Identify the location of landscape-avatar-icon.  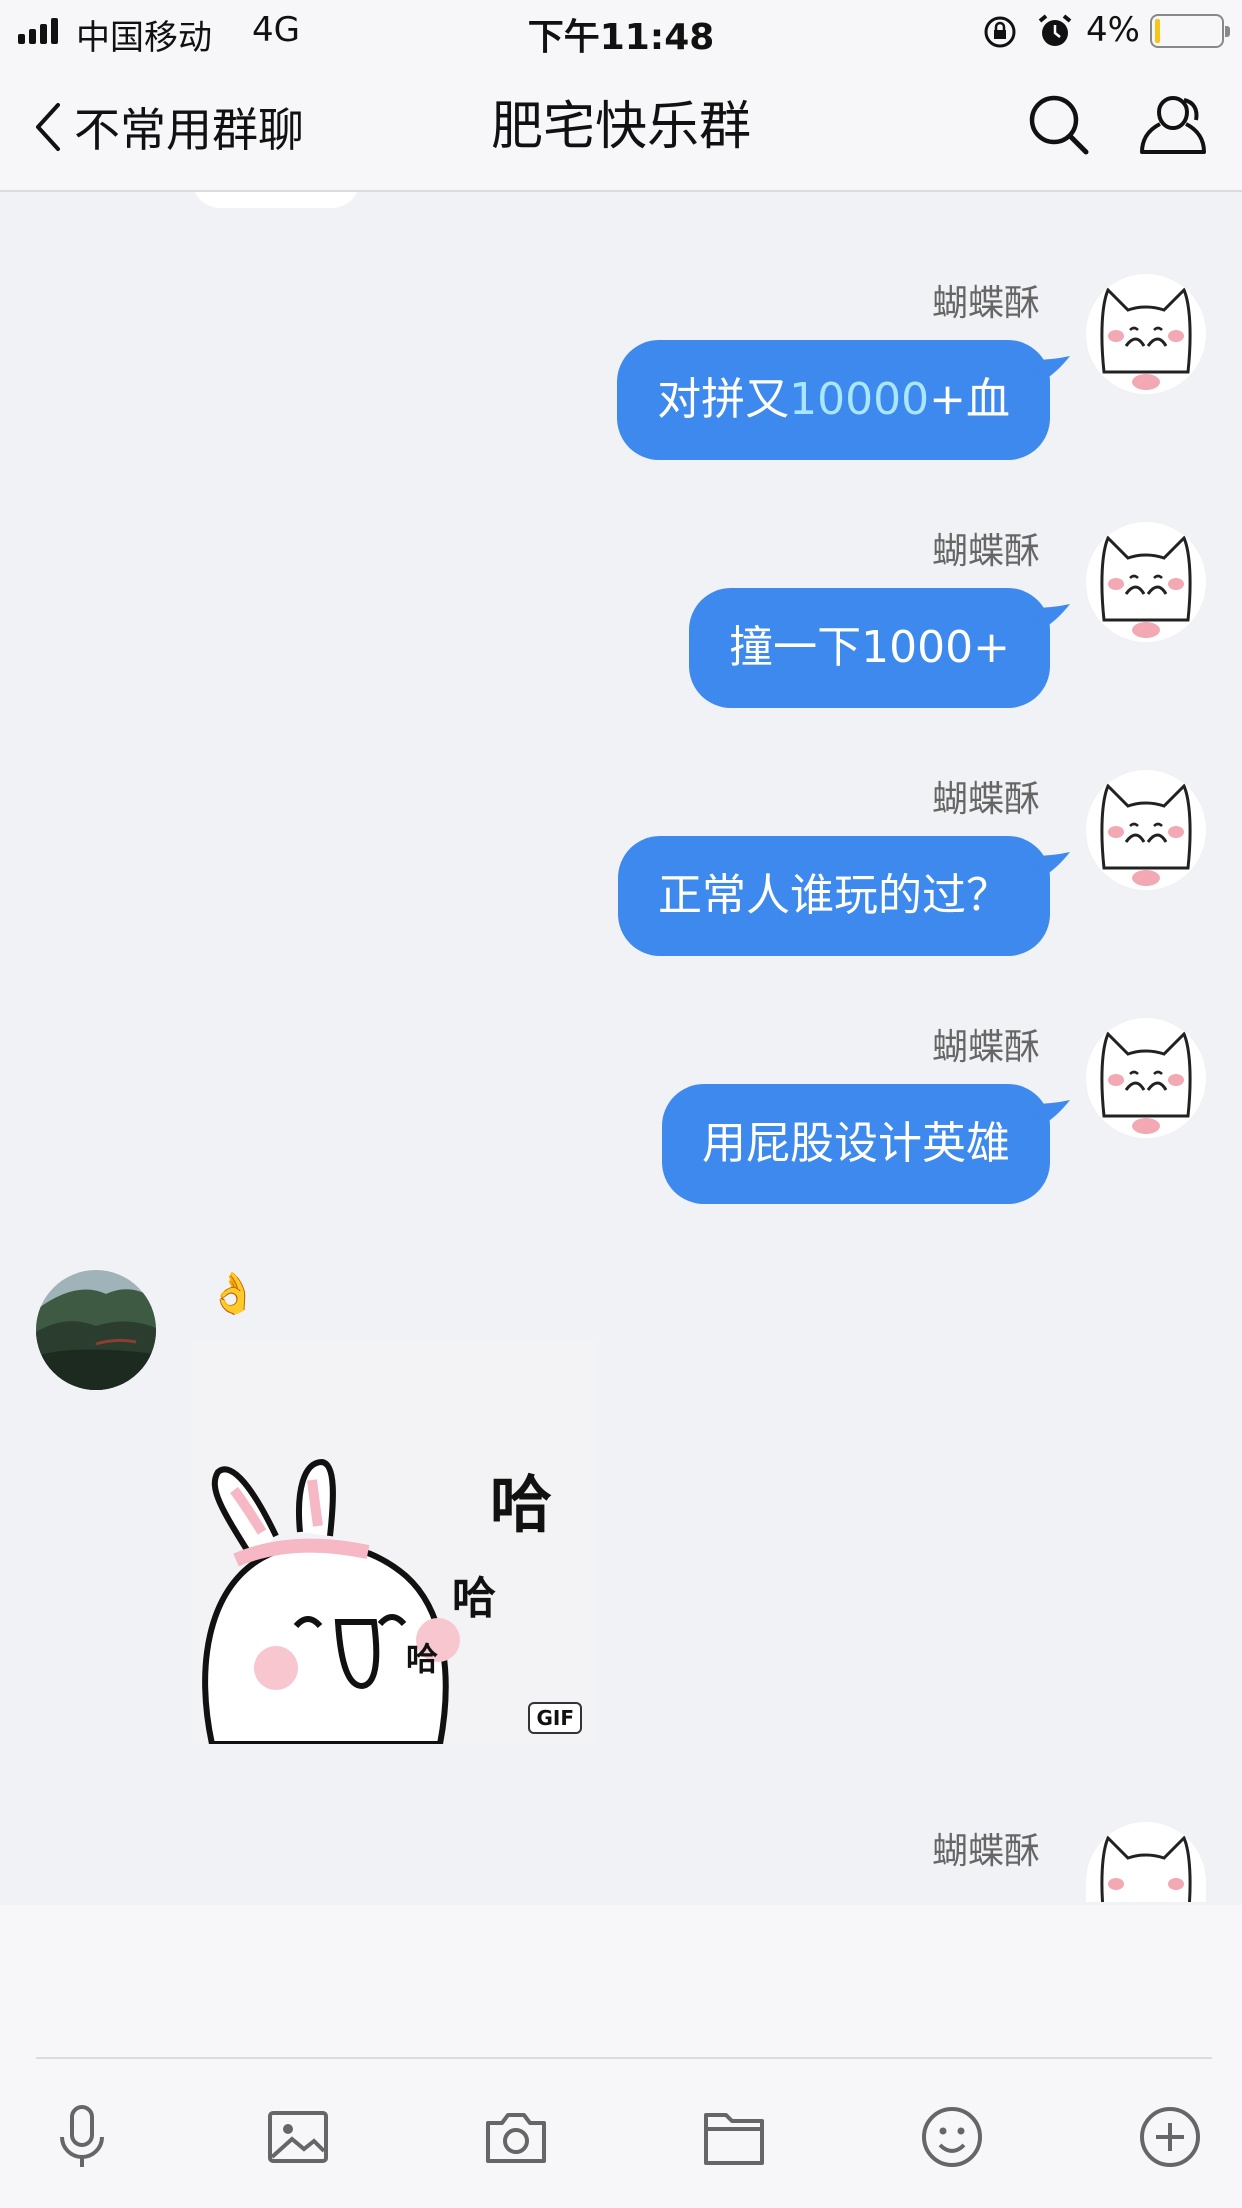
(96, 1330).